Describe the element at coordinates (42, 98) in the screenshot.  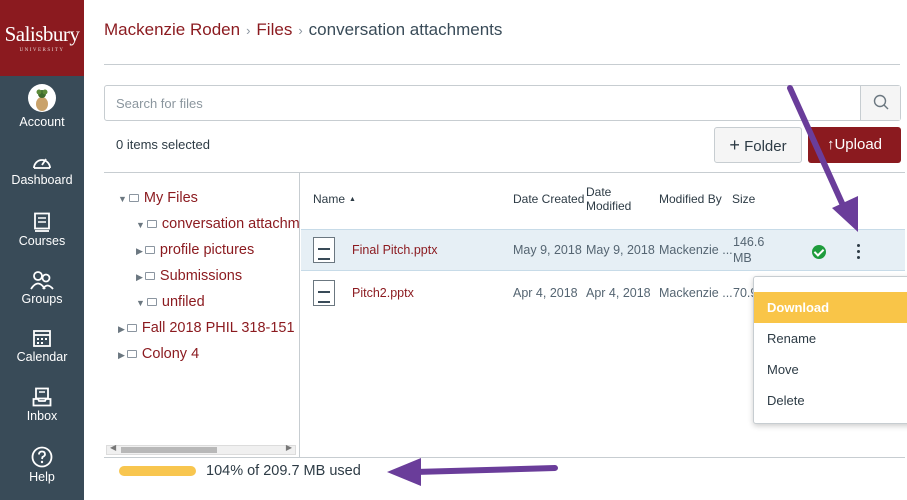
I see `user-avatar-icon` at that location.